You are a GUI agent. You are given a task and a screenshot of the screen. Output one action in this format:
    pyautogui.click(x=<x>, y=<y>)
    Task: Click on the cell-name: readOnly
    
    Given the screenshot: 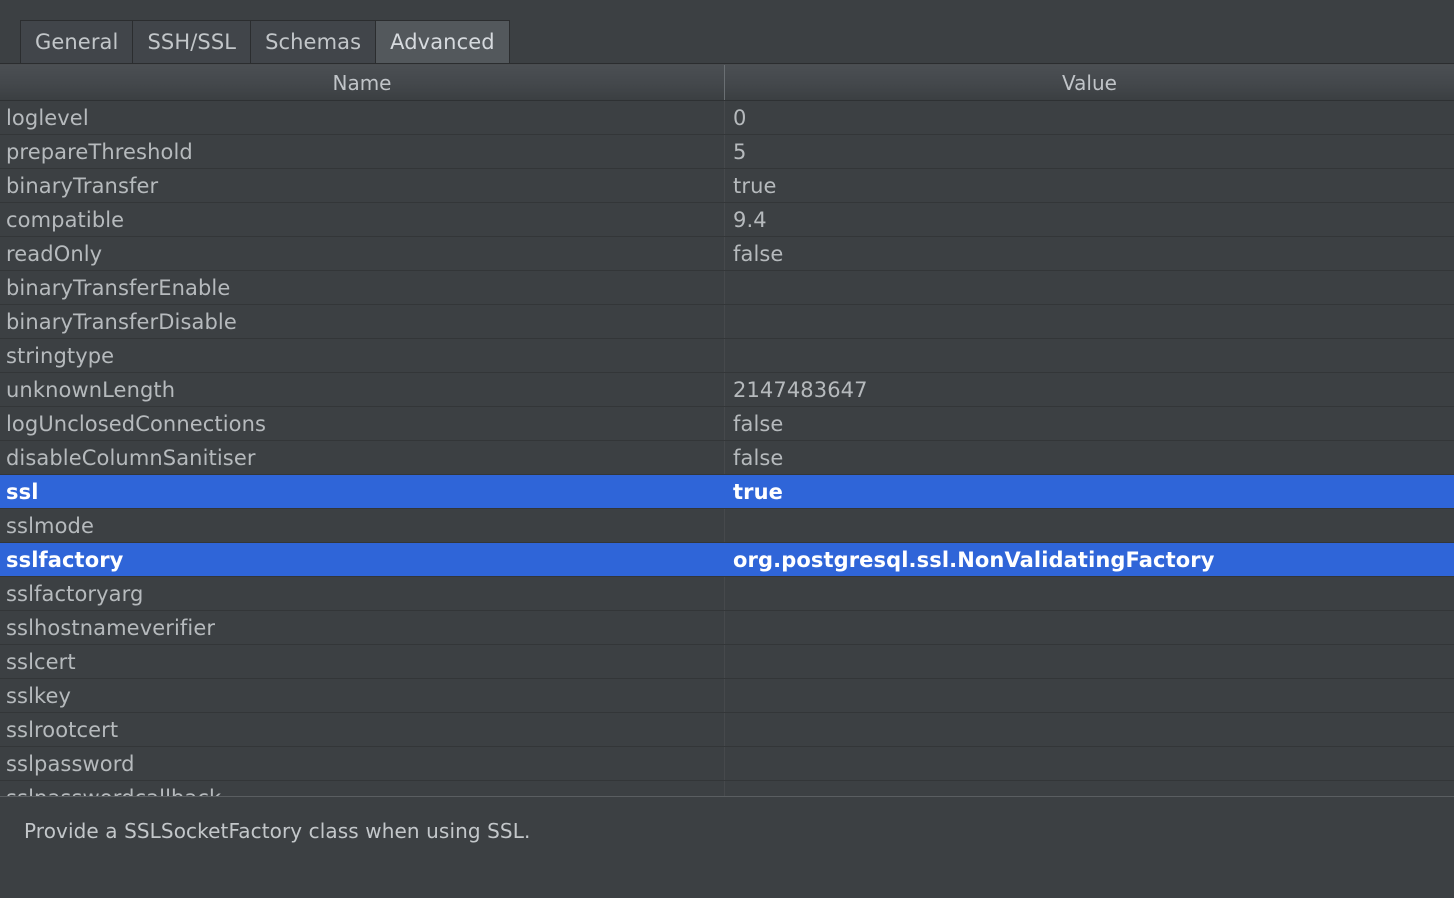 What is the action you would take?
    pyautogui.click(x=362, y=253)
    